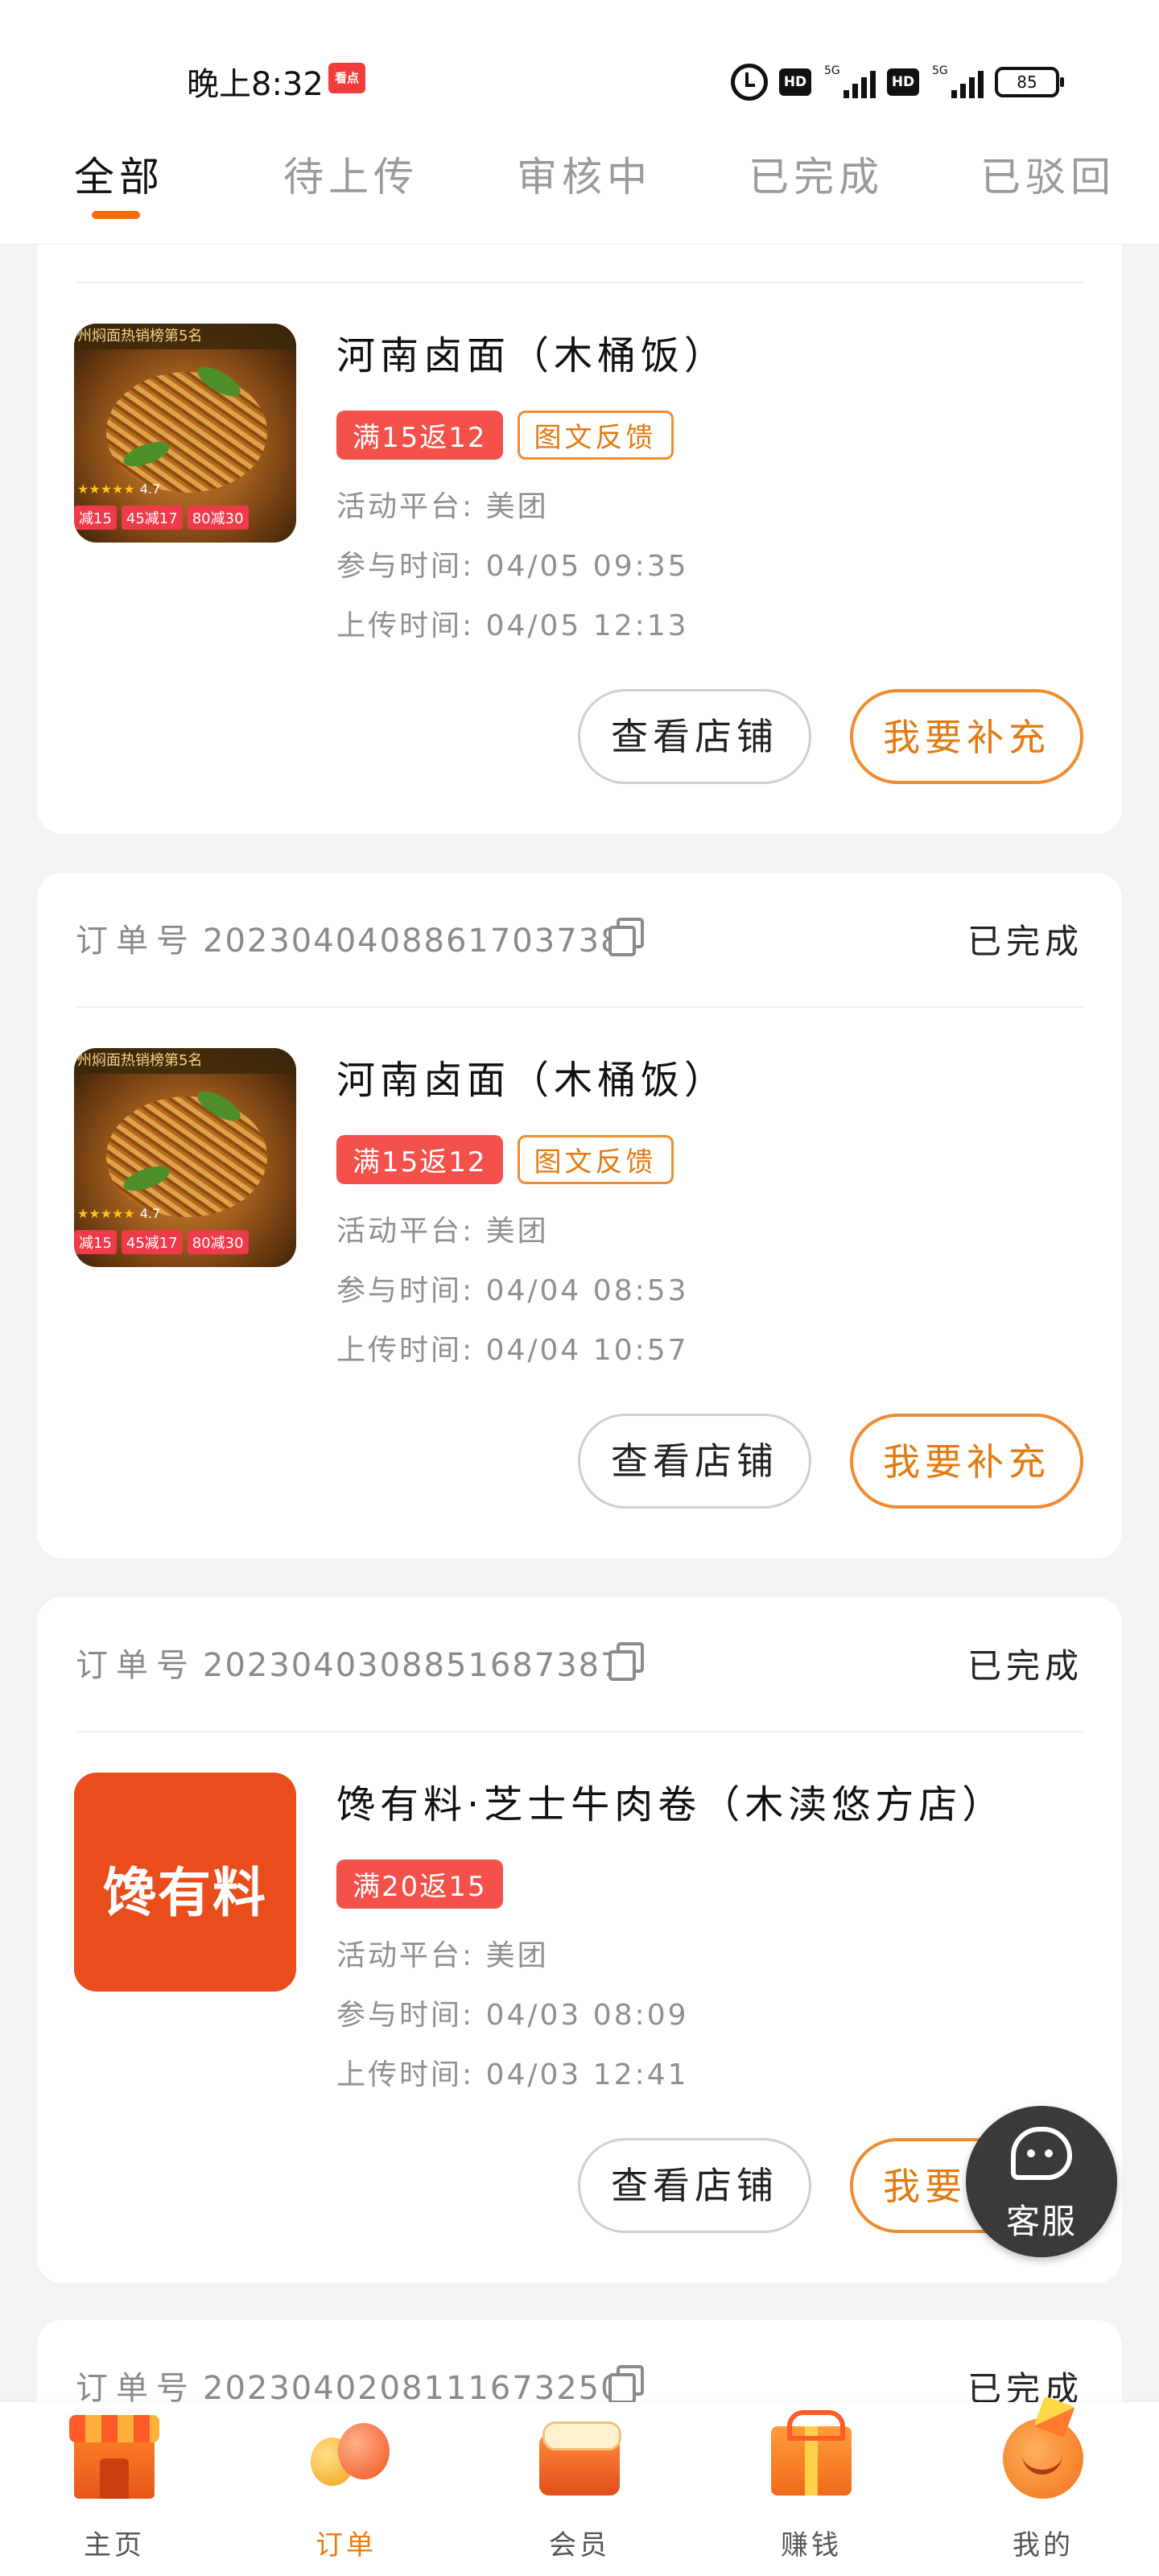  What do you see at coordinates (587, 2074) in the screenshot?
I see `upload-time-value: 04/03 12:41` at bounding box center [587, 2074].